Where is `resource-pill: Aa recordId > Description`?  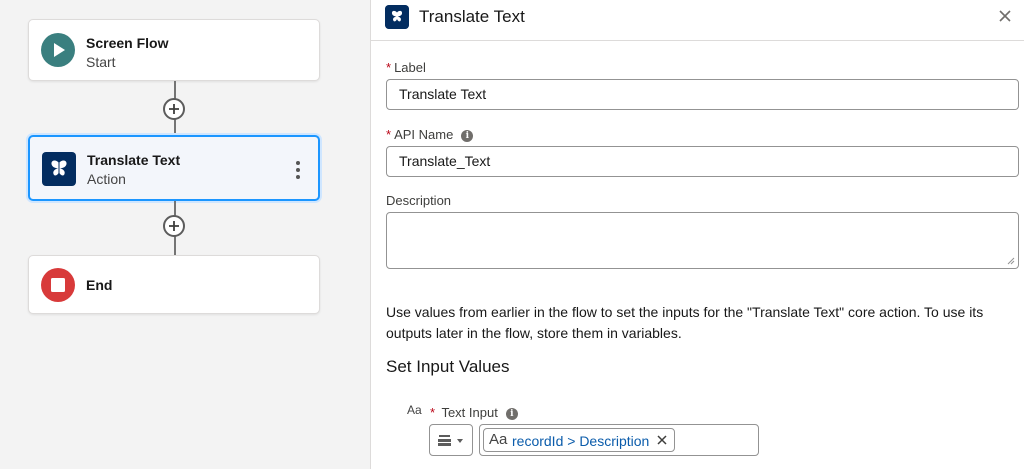 resource-pill: Aa recordId > Description is located at coordinates (579, 440).